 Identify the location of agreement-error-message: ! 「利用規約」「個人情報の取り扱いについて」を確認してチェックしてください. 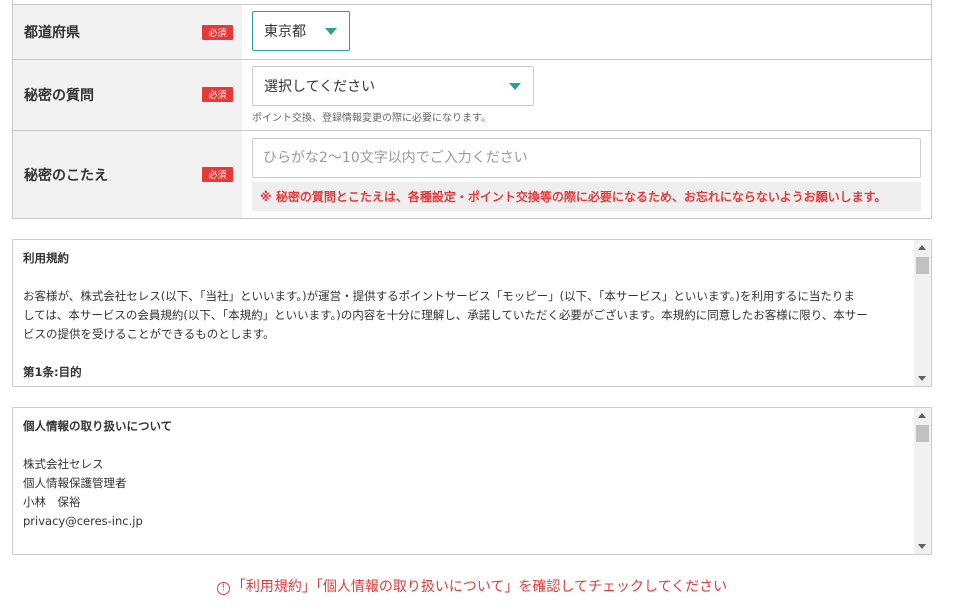
(472, 586).